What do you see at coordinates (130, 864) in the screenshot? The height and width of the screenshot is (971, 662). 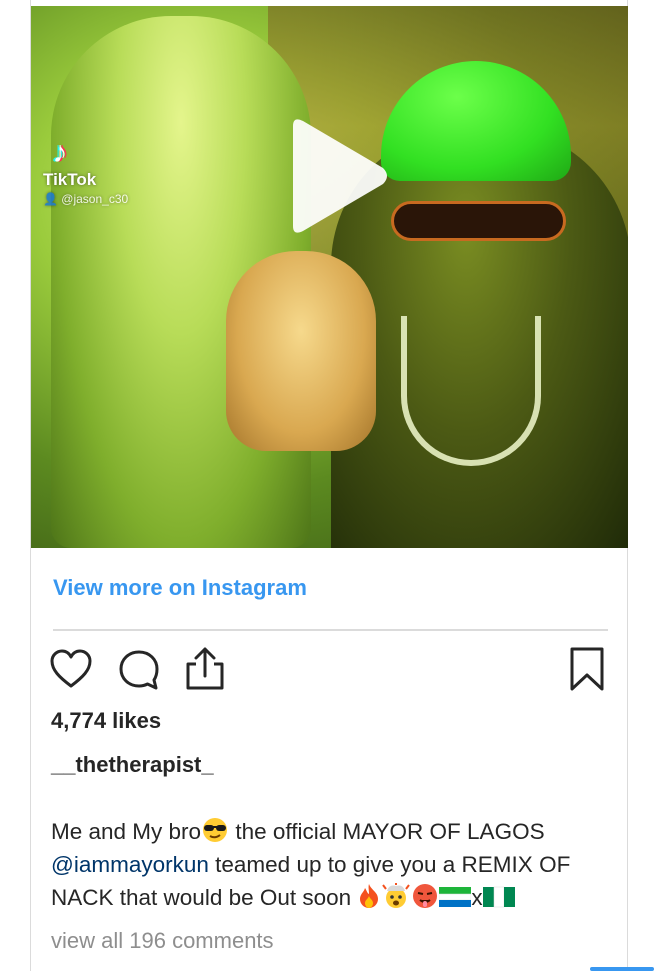 I see `caption-mention-link: @iammayorkun` at bounding box center [130, 864].